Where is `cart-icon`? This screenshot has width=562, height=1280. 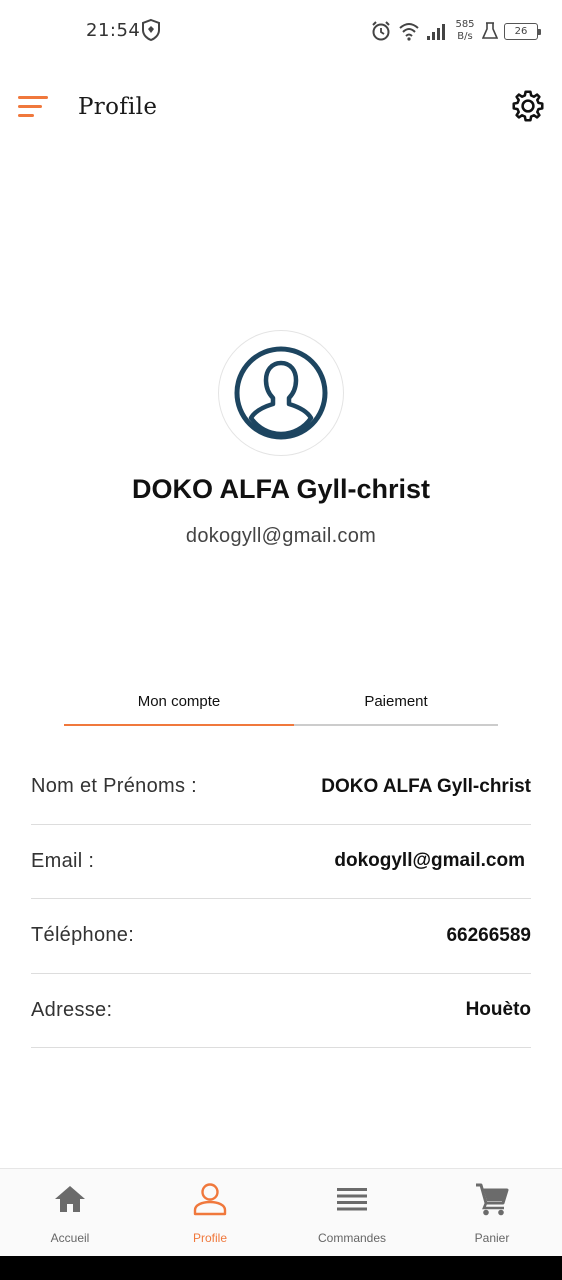 cart-icon is located at coordinates (492, 1199).